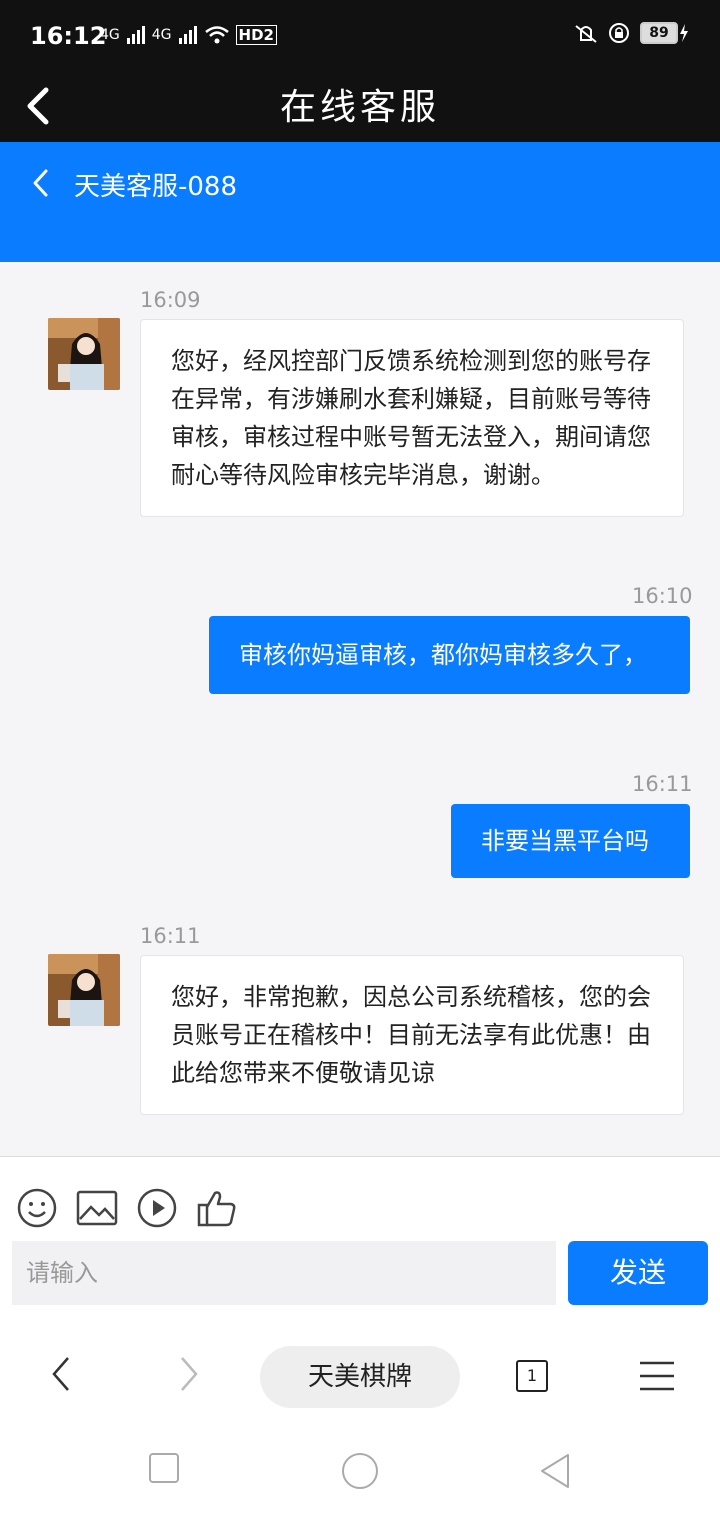  What do you see at coordinates (157, 1208) in the screenshot?
I see `video-icon` at bounding box center [157, 1208].